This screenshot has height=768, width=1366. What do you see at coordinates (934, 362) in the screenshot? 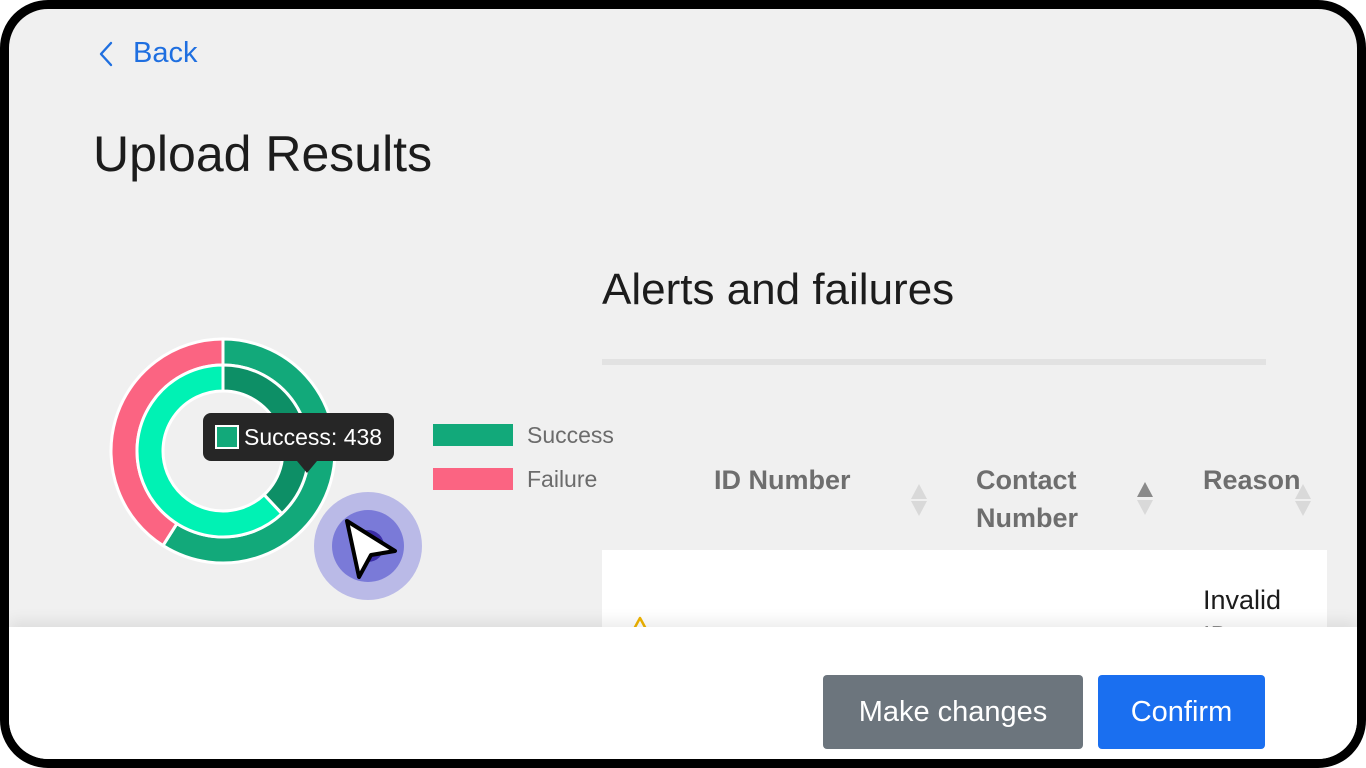
I see `section-divider` at bounding box center [934, 362].